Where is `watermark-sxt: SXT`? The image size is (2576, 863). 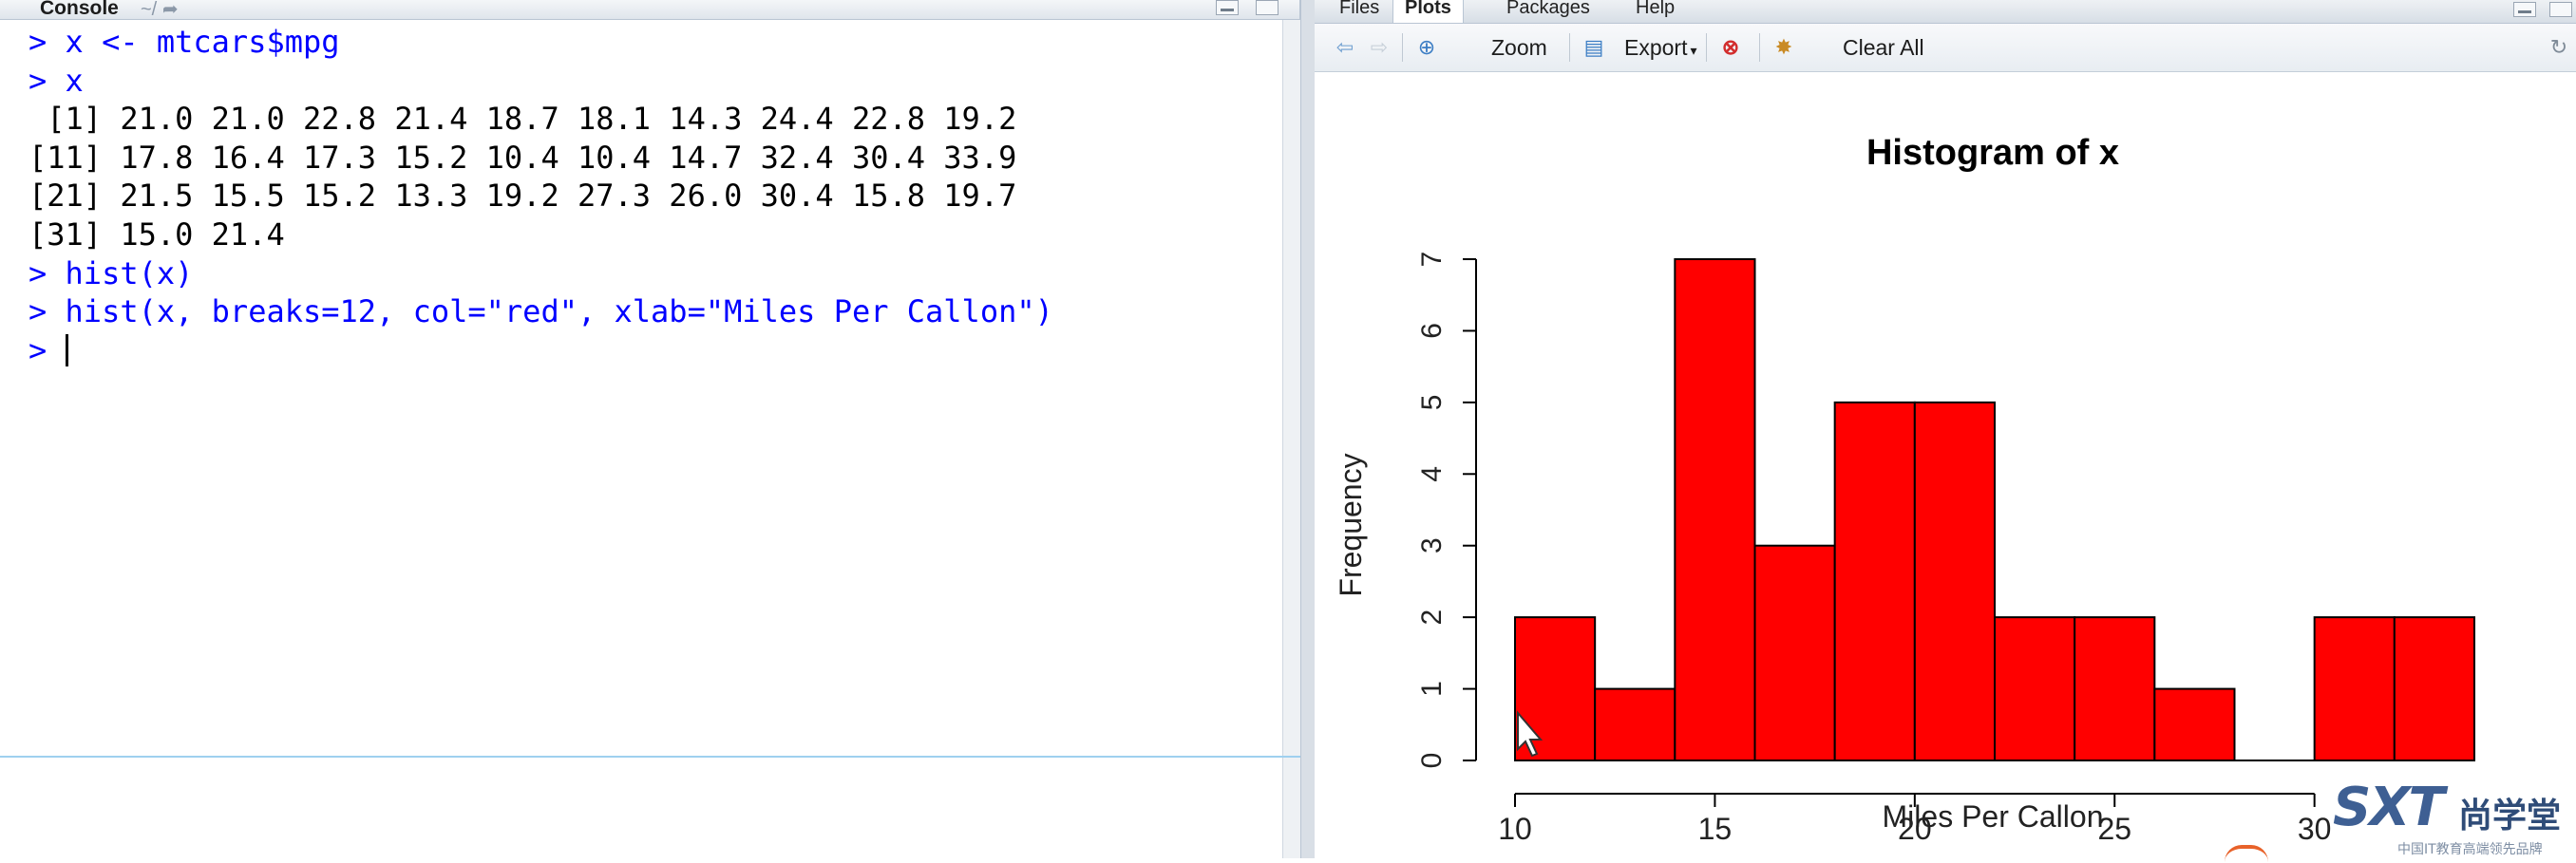
watermark-sxt: SXT is located at coordinates (2389, 807).